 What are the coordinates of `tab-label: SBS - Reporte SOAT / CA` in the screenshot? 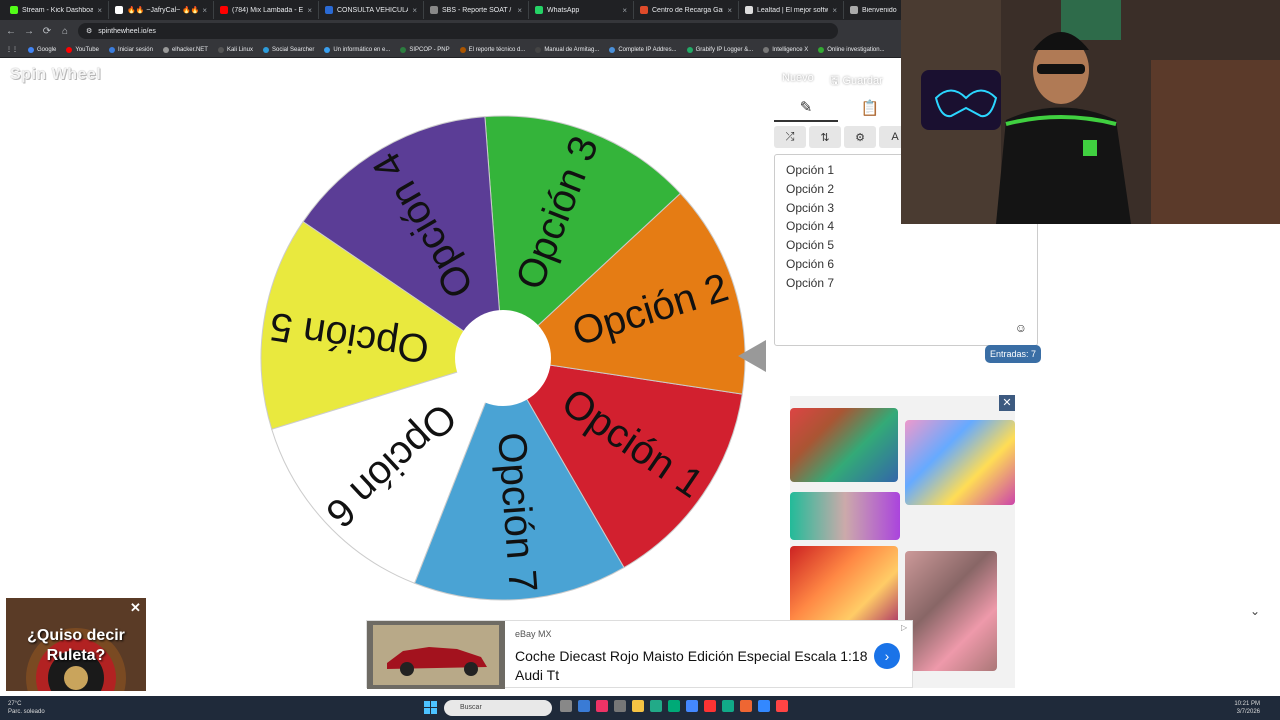 It's located at (477, 10).